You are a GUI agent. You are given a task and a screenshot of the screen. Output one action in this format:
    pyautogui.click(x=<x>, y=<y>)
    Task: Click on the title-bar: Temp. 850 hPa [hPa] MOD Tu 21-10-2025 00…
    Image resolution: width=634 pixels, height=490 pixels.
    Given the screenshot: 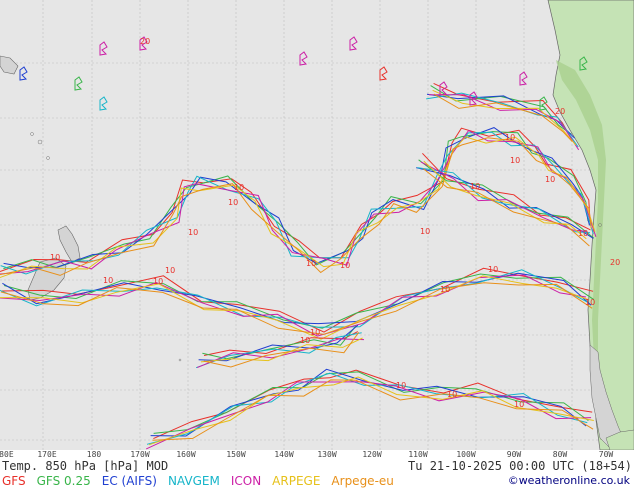 What is the action you would take?
    pyautogui.click(x=317, y=466)
    